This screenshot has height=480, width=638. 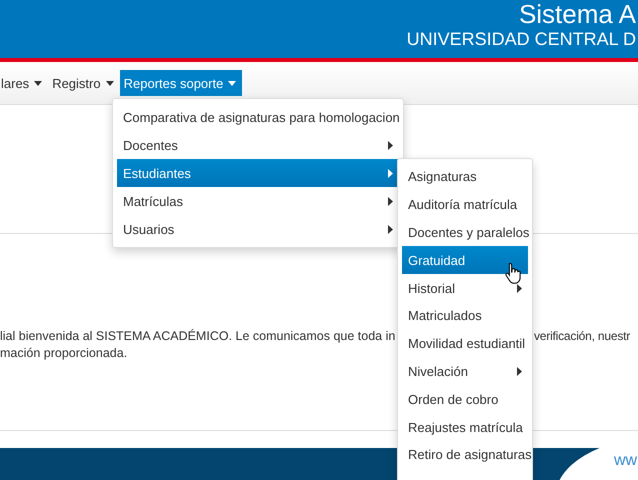 What do you see at coordinates (465, 232) in the screenshot?
I see `menu-item: Docentes y paralelos` at bounding box center [465, 232].